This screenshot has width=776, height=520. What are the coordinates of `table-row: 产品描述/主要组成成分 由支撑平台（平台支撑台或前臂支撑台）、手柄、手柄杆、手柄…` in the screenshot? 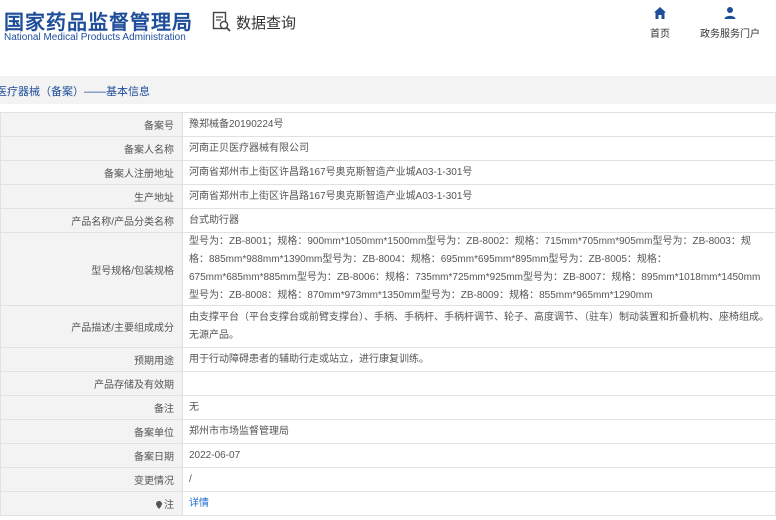 It's located at (388, 326).